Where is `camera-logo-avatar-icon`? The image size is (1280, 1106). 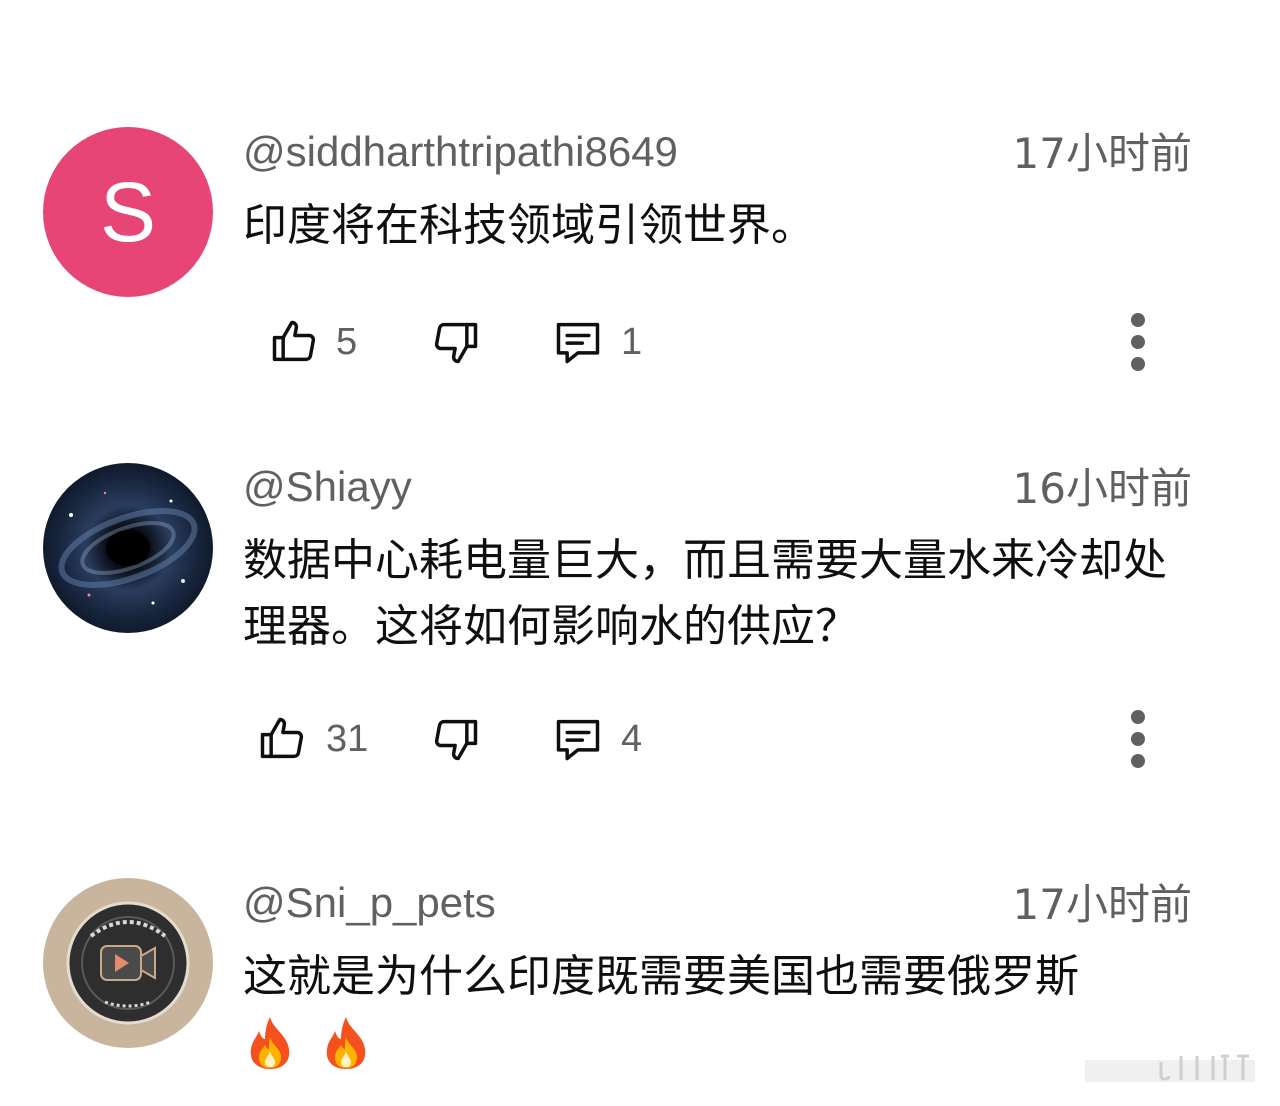
camera-logo-avatar-icon is located at coordinates (128, 963).